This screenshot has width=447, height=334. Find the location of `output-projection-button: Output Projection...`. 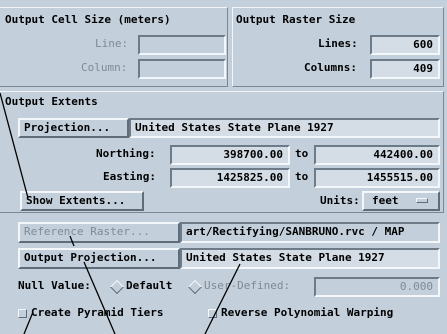

output-projection-button: Output Projection... is located at coordinates (99, 258).